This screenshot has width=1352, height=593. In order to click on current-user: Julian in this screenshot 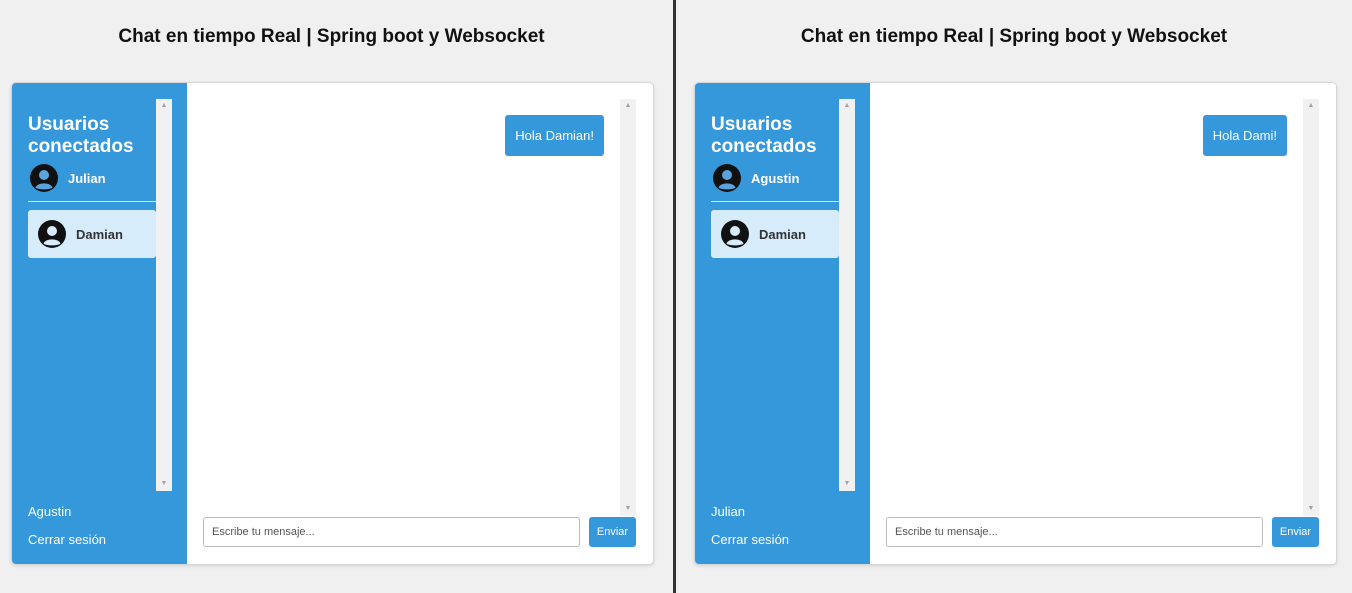, I will do `click(92, 181)`.